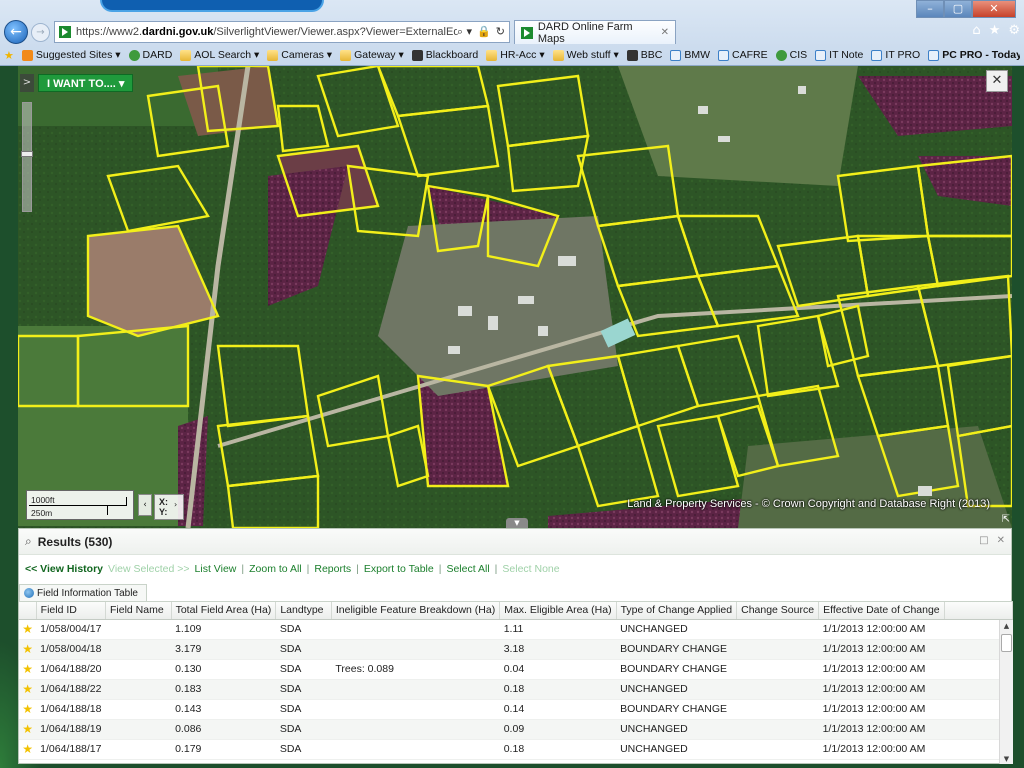 This screenshot has height=768, width=1024. I want to click on browser-tab-active: DARD Online Farm Maps ✕, so click(595, 32).